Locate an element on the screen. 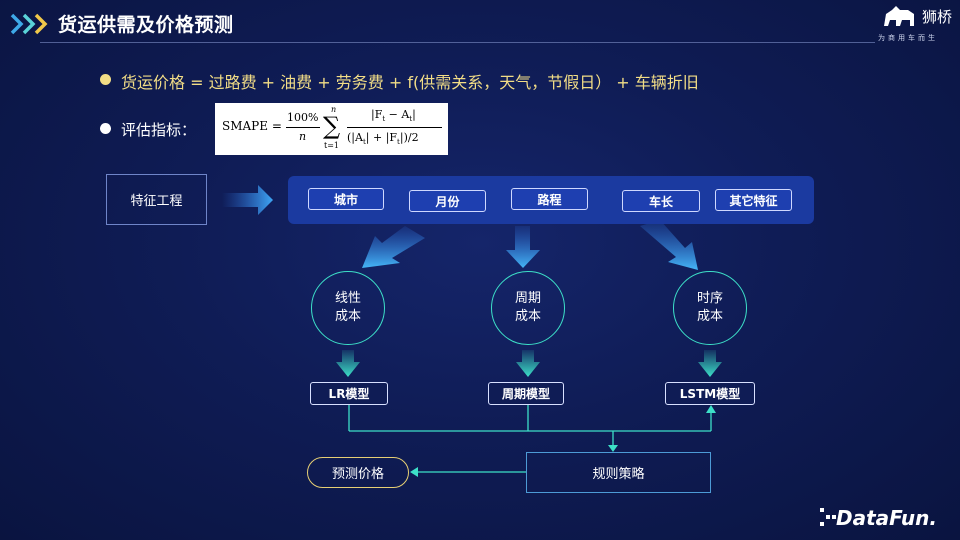 The height and width of the screenshot is (540, 960). arrowhead-predict is located at coordinates (414, 472).